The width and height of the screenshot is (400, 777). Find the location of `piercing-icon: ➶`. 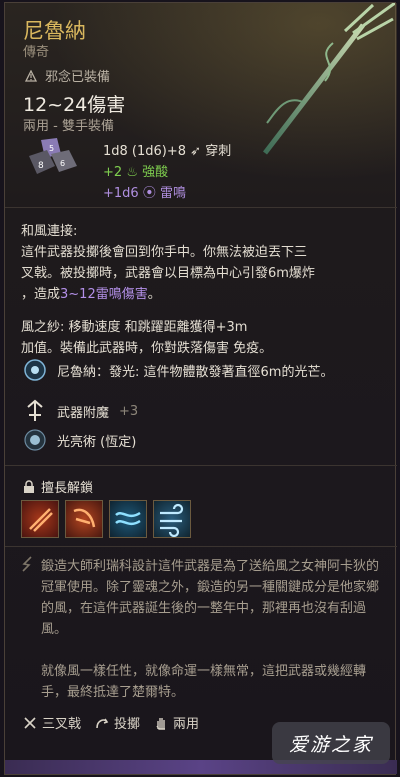

piercing-icon: ➶ is located at coordinates (196, 151).